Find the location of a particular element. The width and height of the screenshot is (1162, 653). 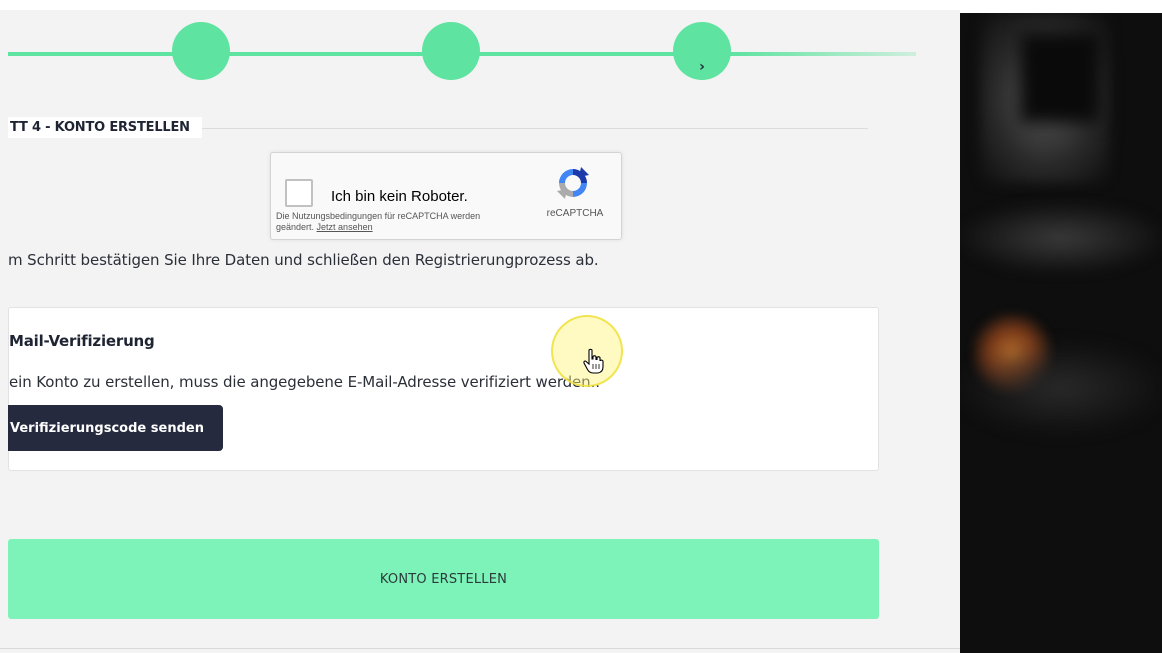

hand-pointer-icon is located at coordinates (593, 361).